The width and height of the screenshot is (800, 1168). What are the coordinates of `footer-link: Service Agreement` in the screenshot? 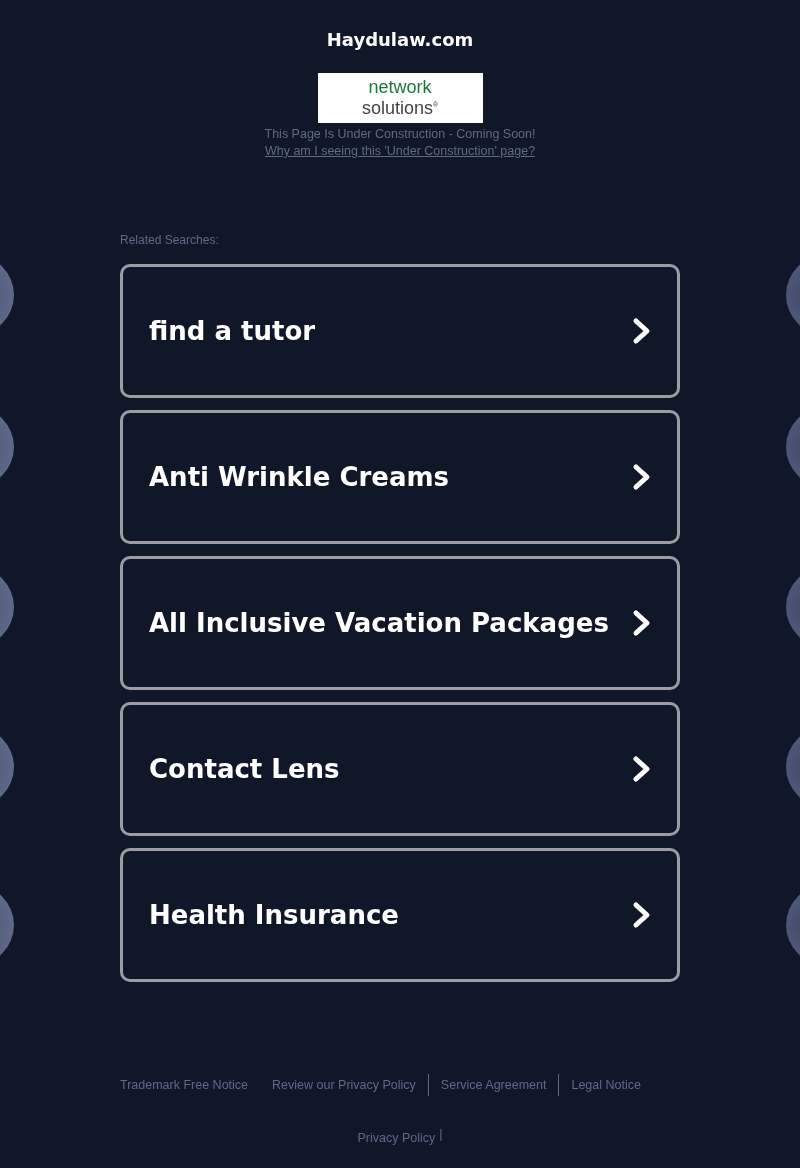 It's located at (493, 1085).